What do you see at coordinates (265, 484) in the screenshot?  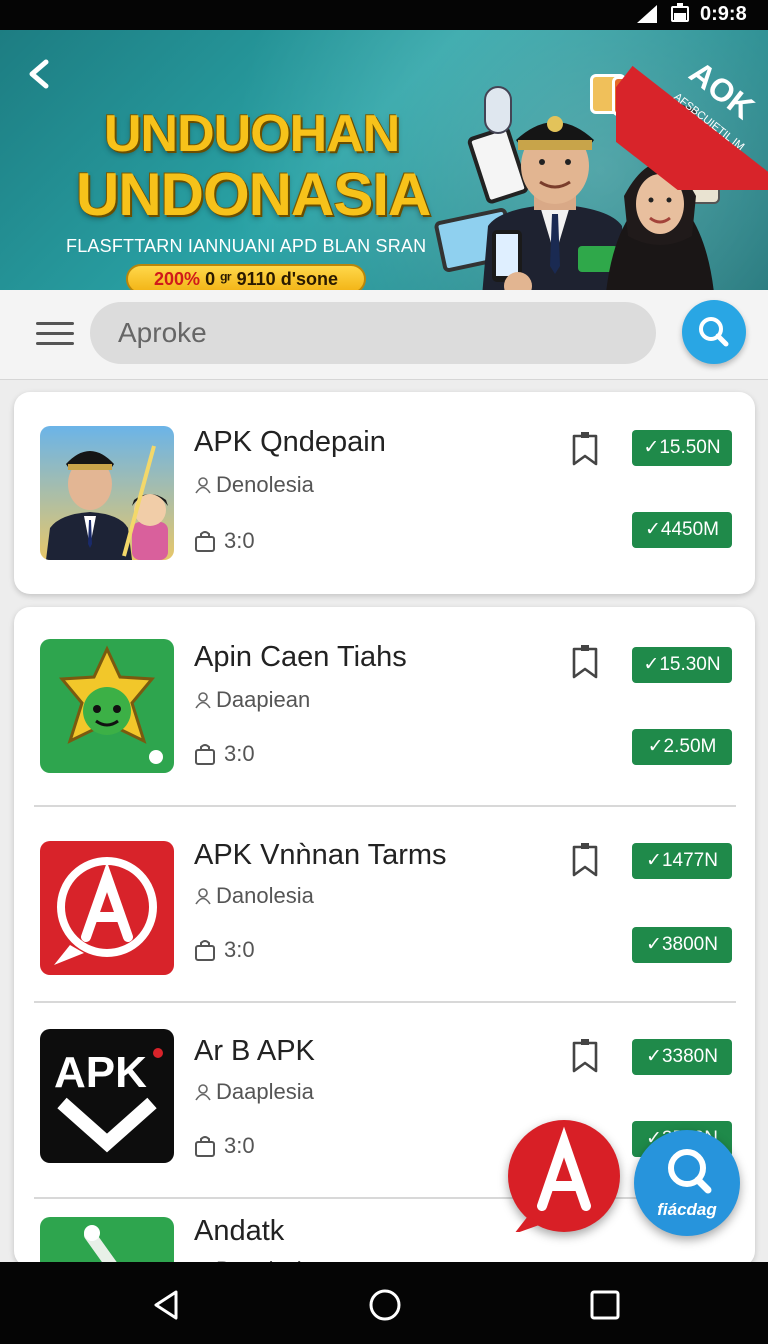 I see `app-developer-name: Denolesia` at bounding box center [265, 484].